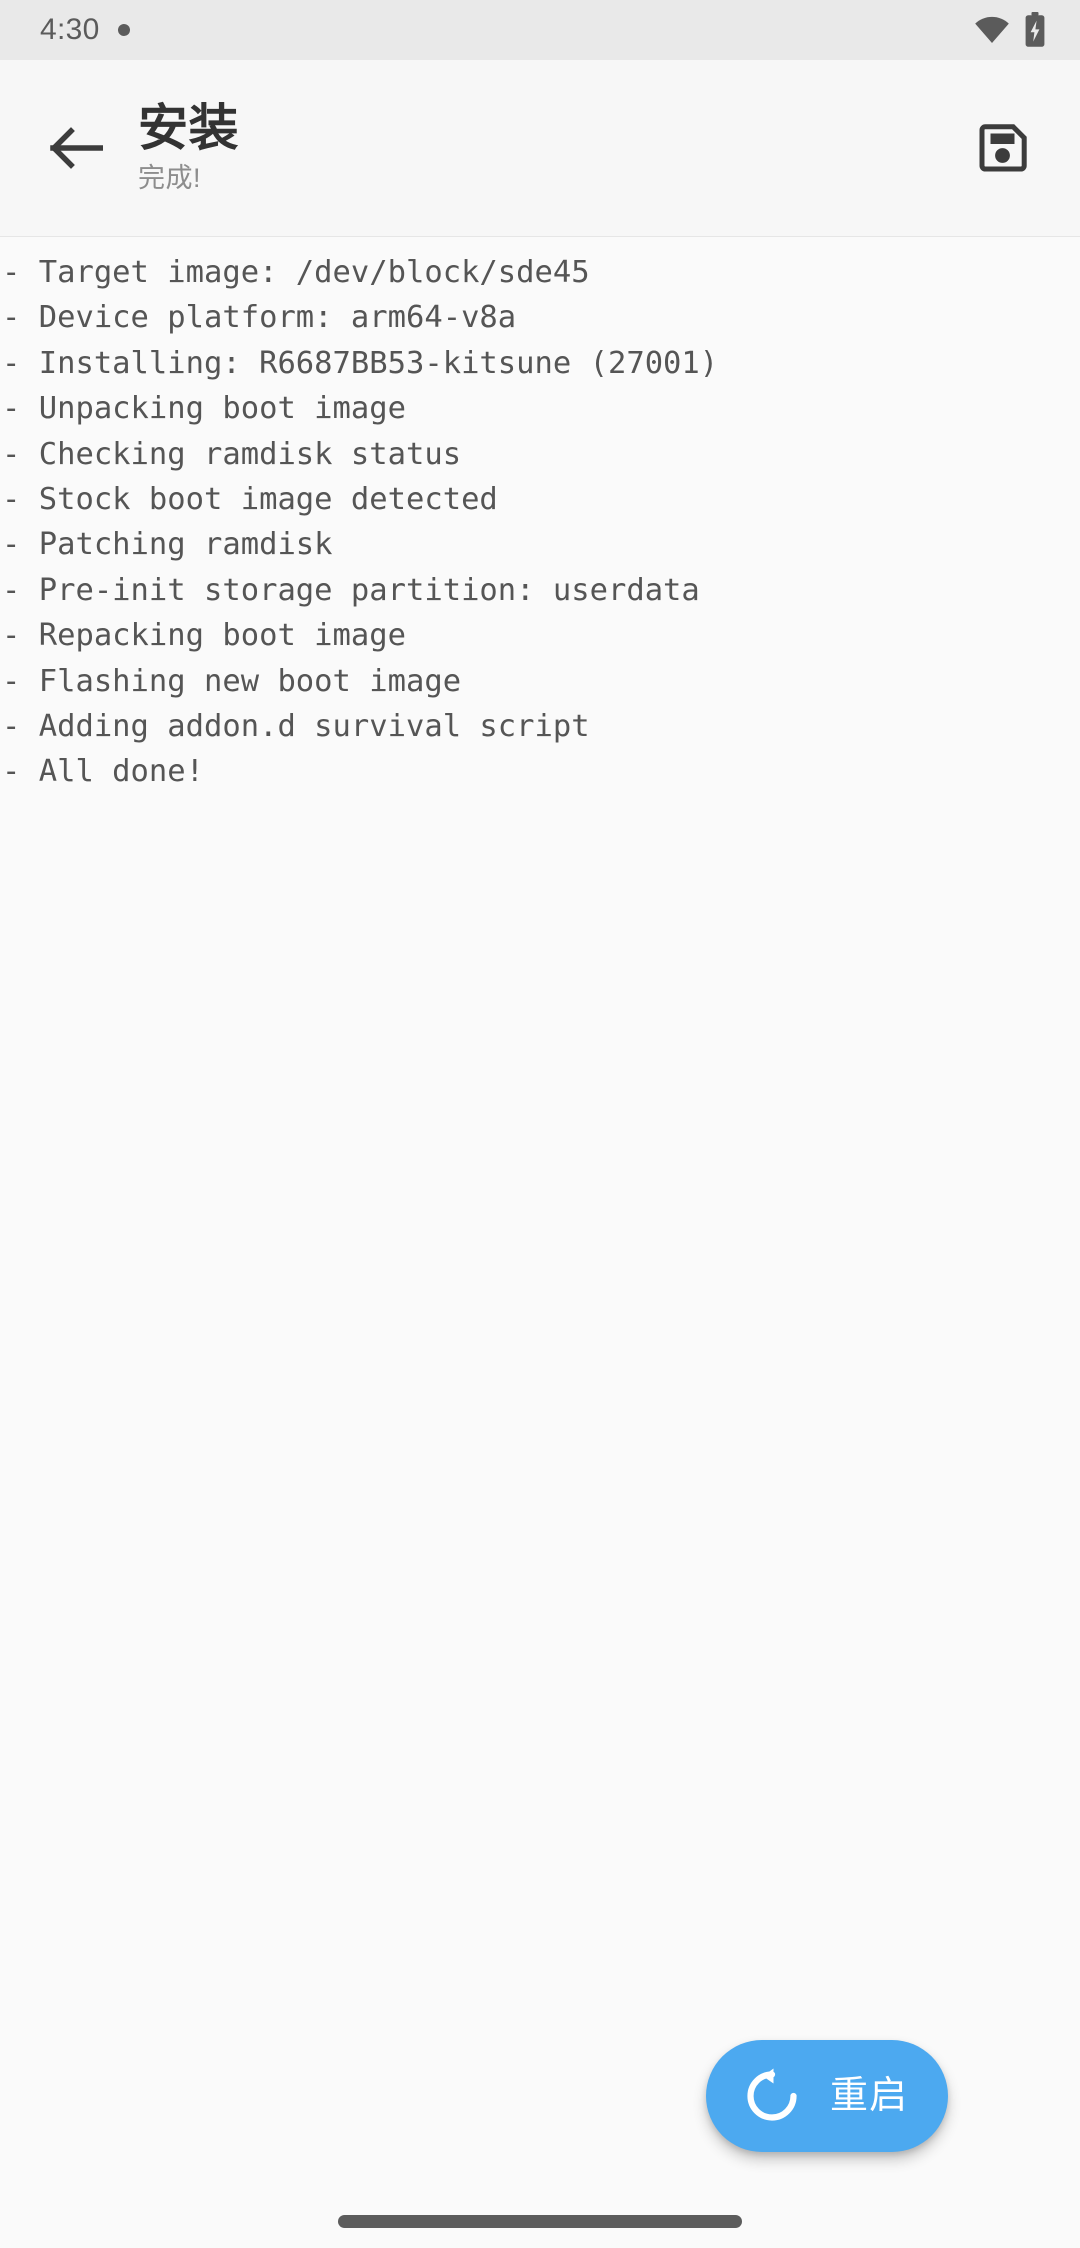 This screenshot has height=2248, width=1080. What do you see at coordinates (827, 2096) in the screenshot?
I see `reboot-button: 重启` at bounding box center [827, 2096].